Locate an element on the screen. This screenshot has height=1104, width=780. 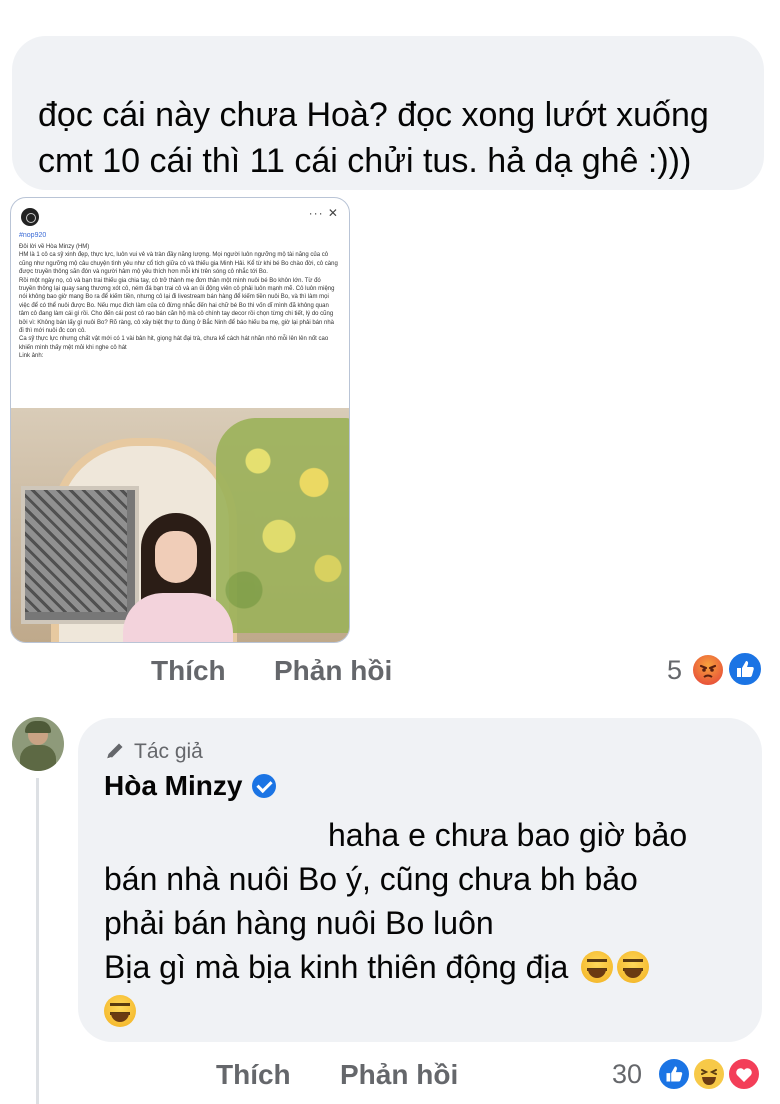
attachment-avatar is located at coordinates (30, 217).